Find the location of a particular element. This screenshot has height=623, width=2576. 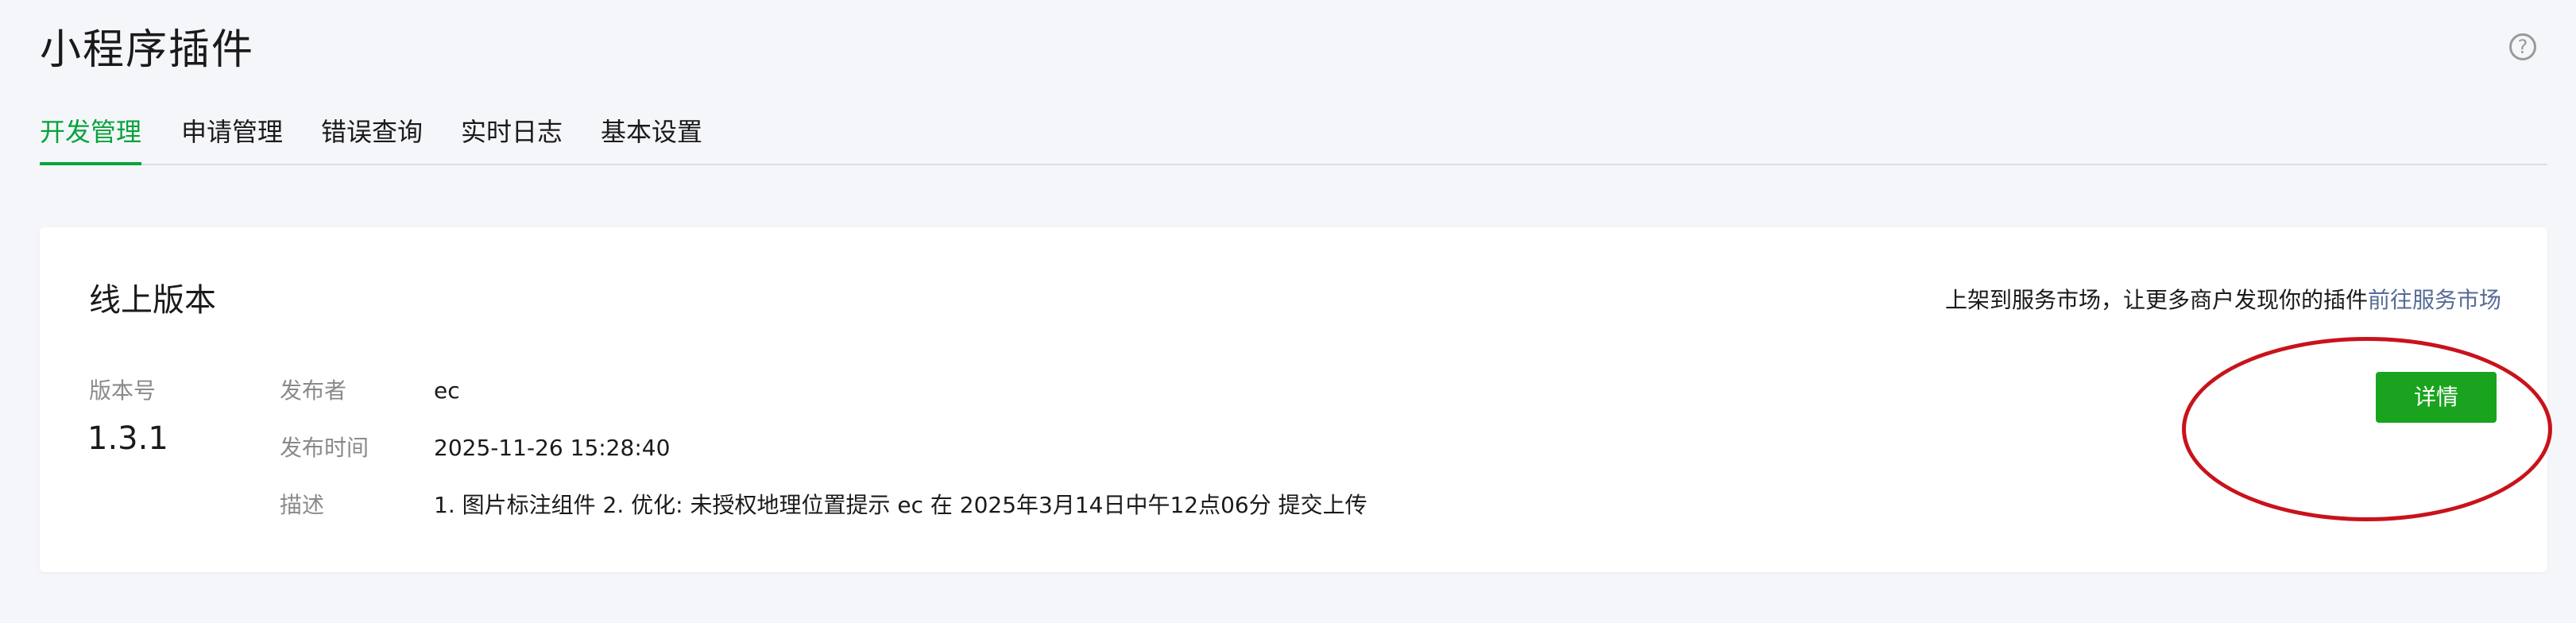

tab-realtime-log: 实时日志 is located at coordinates (512, 140).